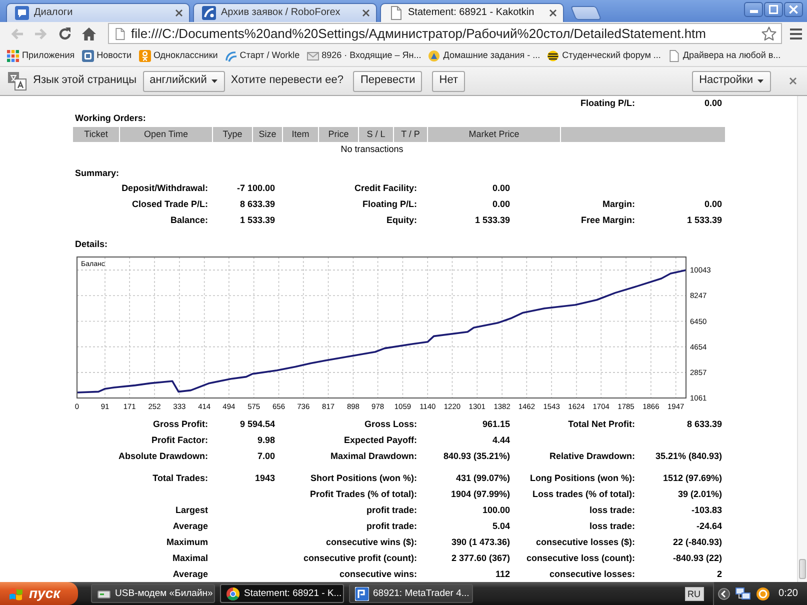 This screenshot has height=605, width=807. I want to click on minimize-button, so click(753, 9).